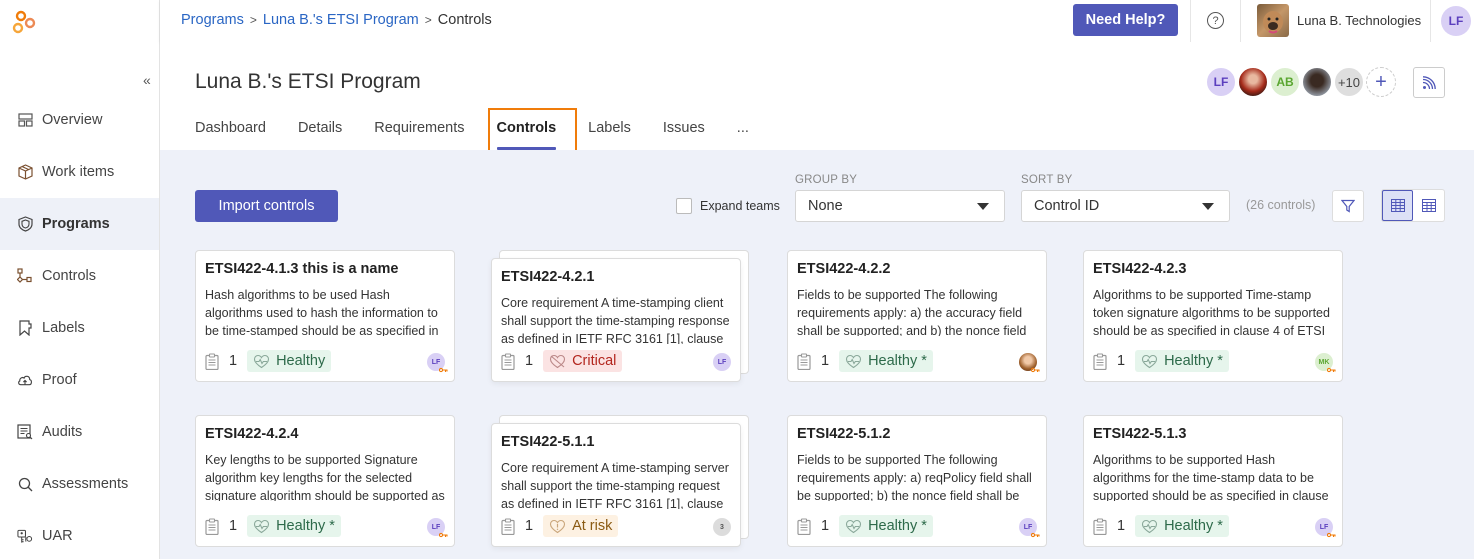  What do you see at coordinates (900, 206) in the screenshot?
I see `group-by-select: None` at bounding box center [900, 206].